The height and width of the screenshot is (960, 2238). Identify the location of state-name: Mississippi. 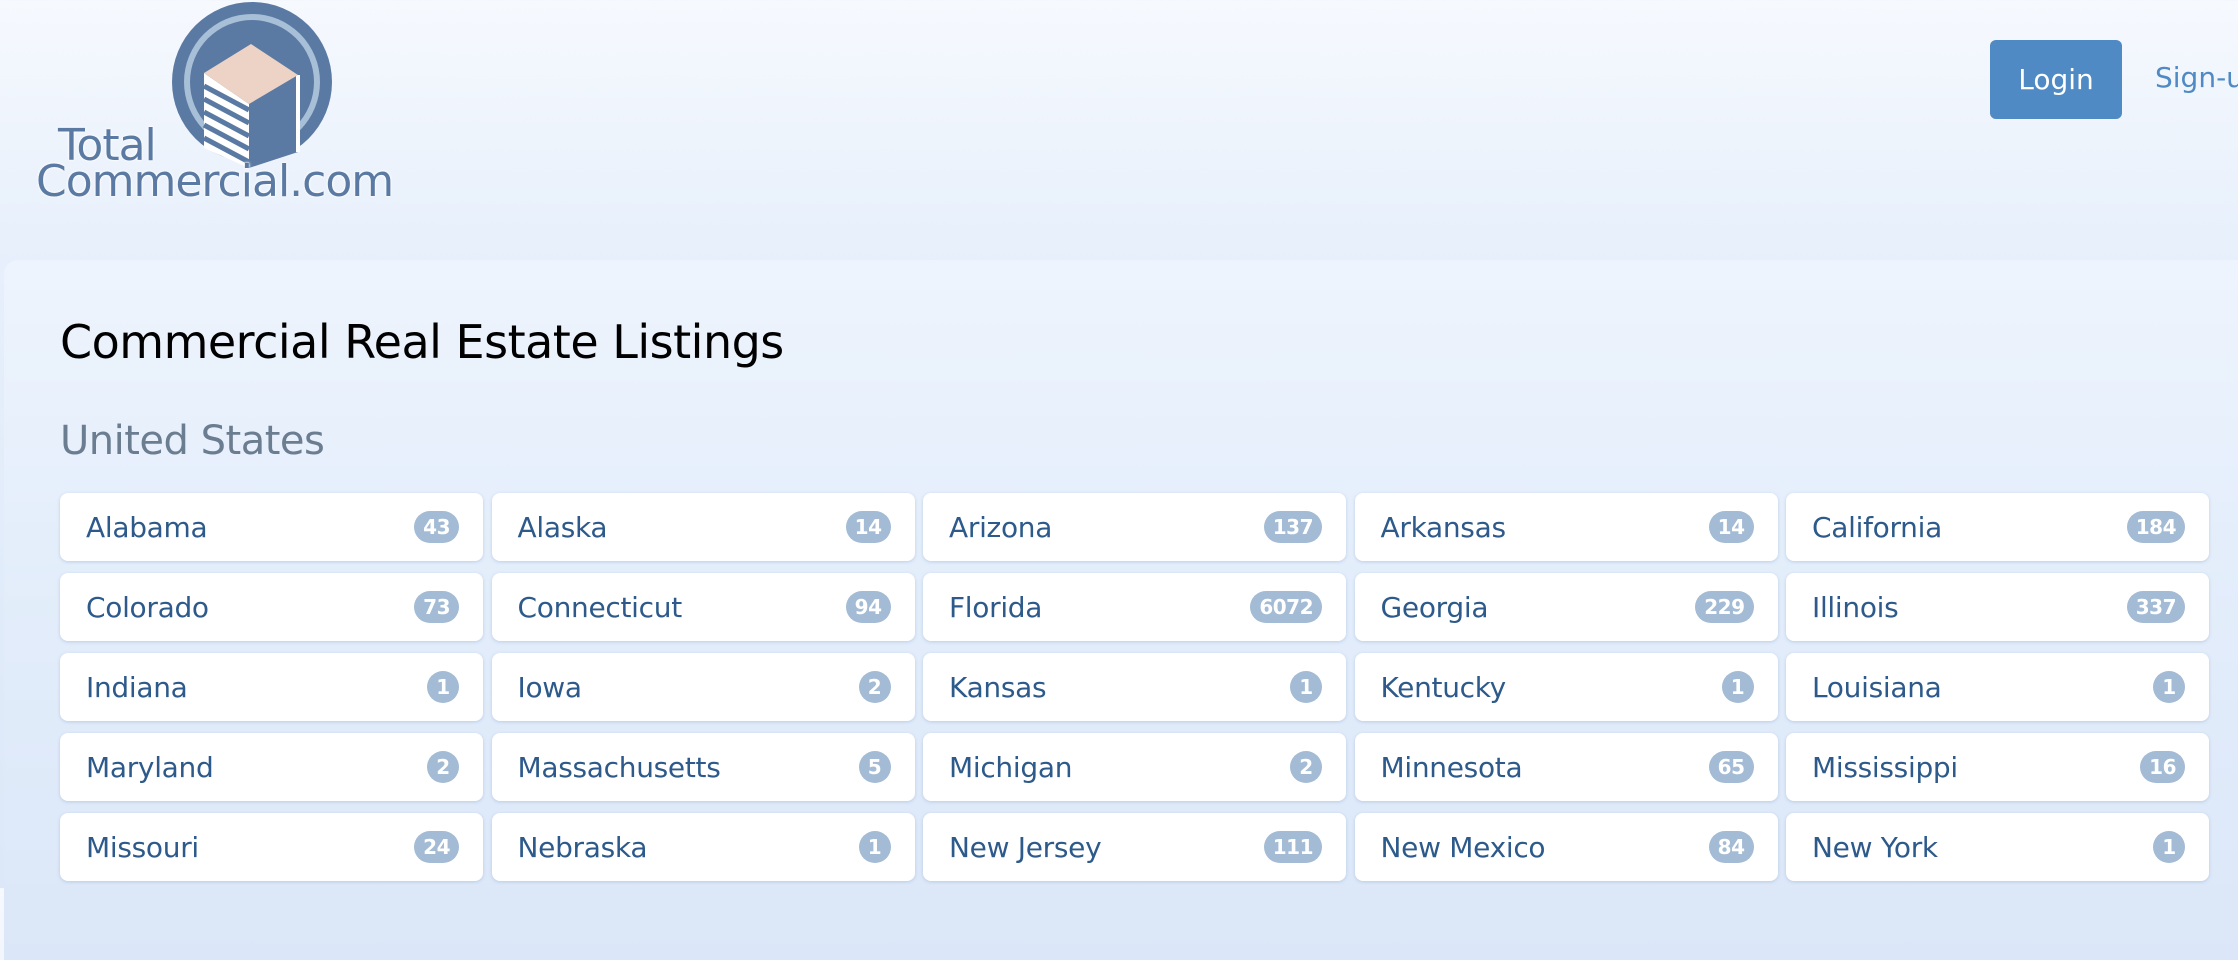
(1885, 767).